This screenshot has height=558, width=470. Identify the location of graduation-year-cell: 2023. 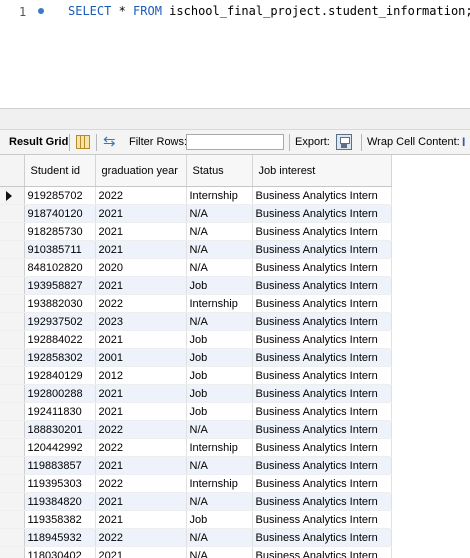
(141, 321).